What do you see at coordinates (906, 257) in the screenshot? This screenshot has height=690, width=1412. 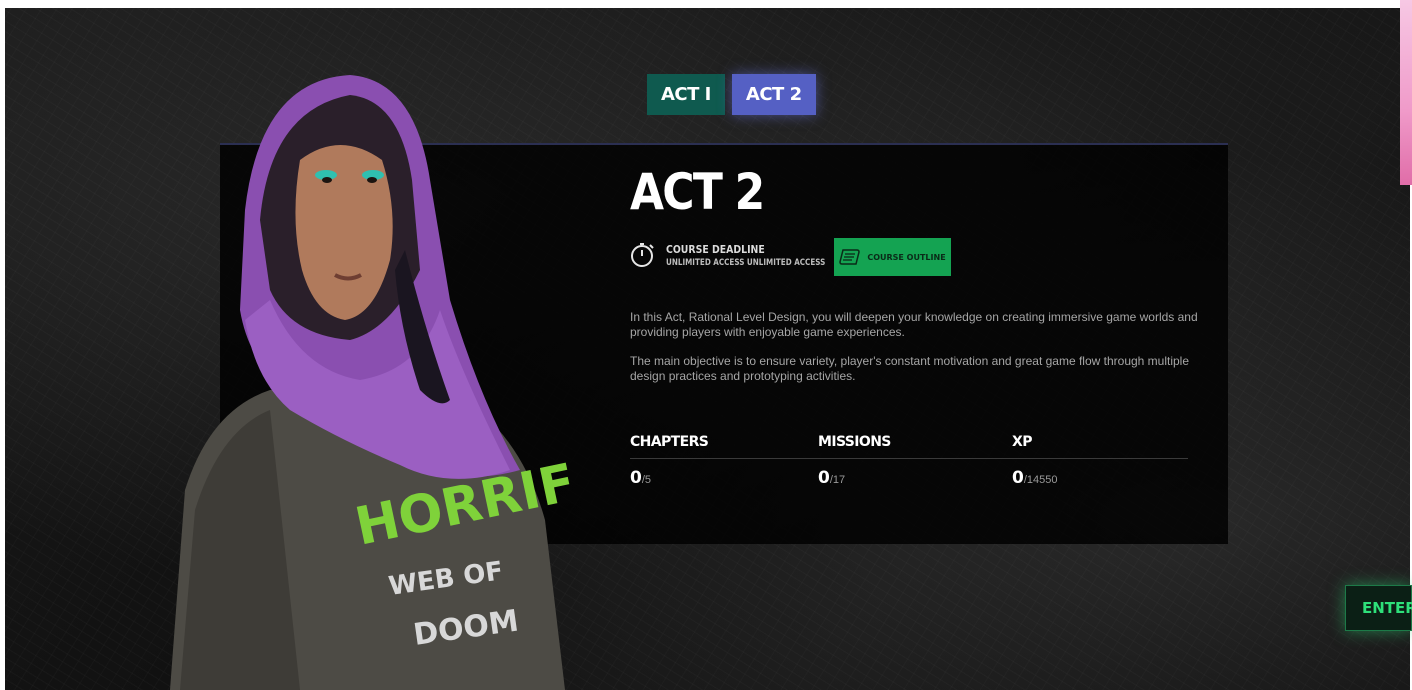 I see `course-outline-label: COURSE OUTLINE` at bounding box center [906, 257].